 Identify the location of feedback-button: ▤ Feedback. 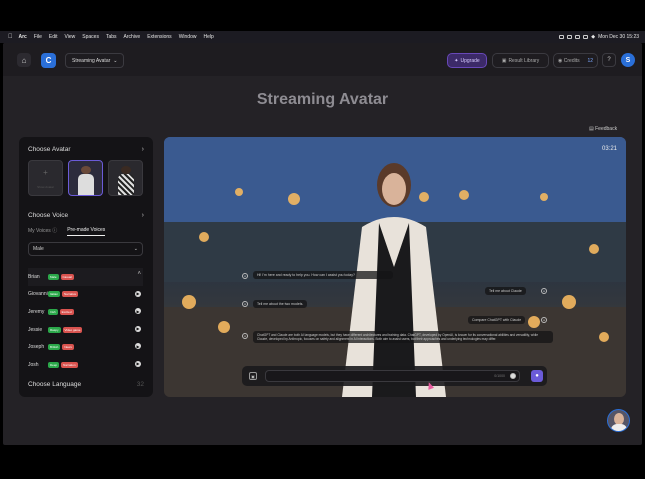
(603, 129).